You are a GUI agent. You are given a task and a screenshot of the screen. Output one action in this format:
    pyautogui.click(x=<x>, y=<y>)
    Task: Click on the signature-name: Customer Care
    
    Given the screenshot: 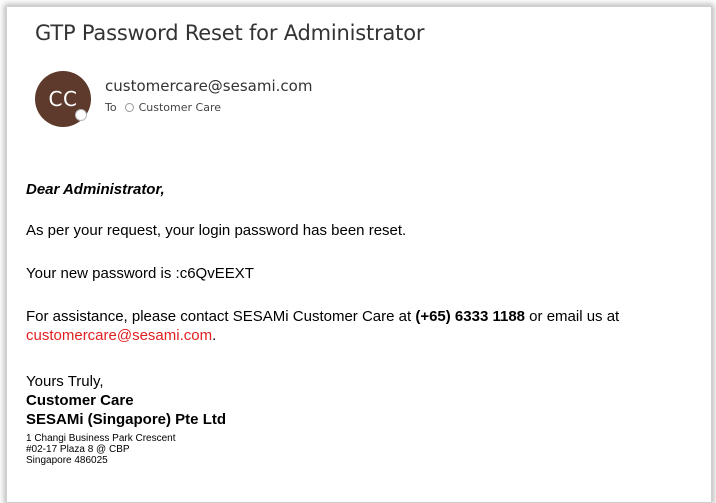 What is the action you would take?
    pyautogui.click(x=80, y=400)
    